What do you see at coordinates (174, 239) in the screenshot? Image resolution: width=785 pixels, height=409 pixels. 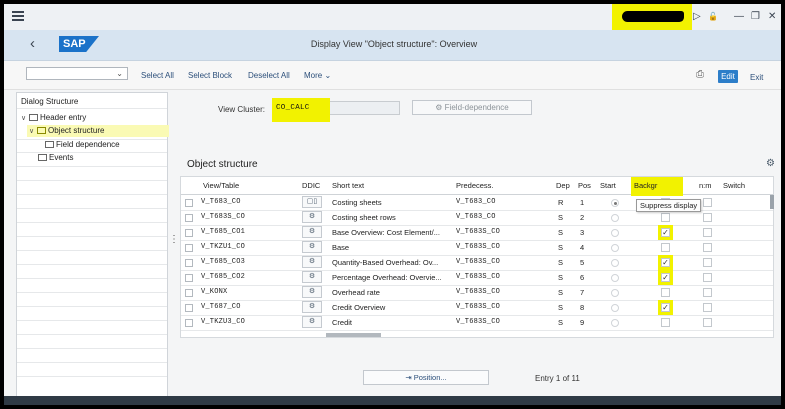 I see `pane-splitter-handle: ⋮` at bounding box center [174, 239].